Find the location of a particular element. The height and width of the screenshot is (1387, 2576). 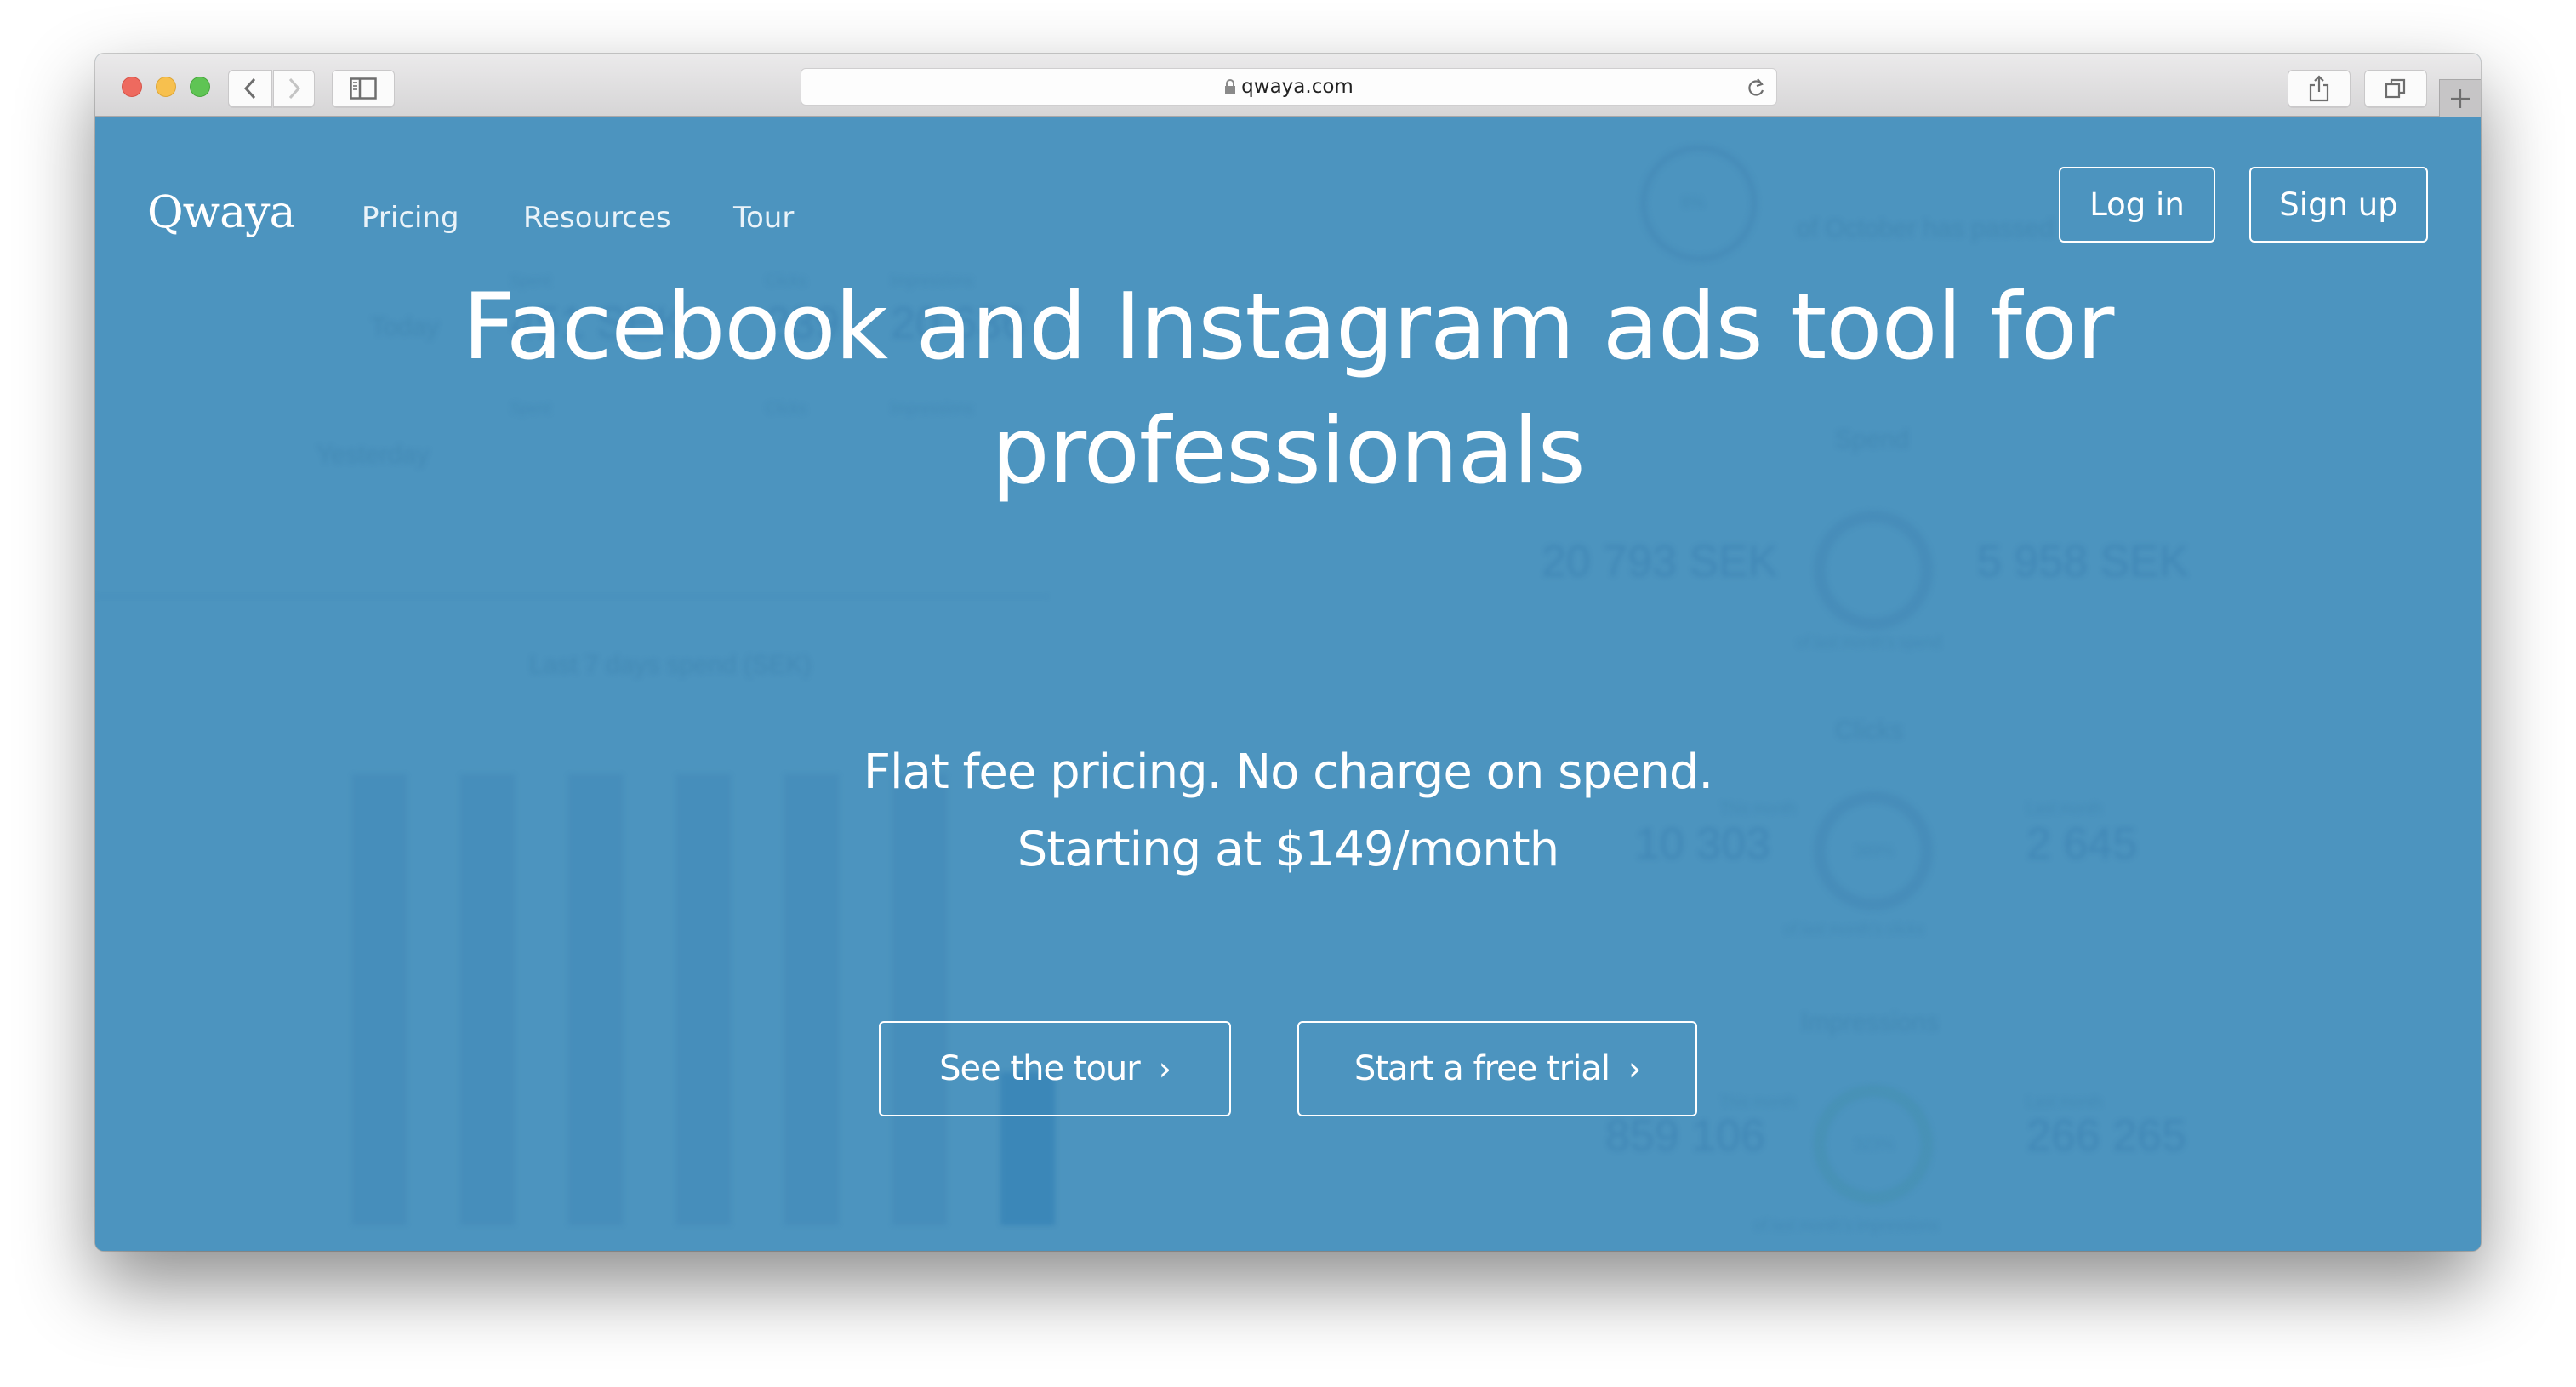

back-button is located at coordinates (250, 88).